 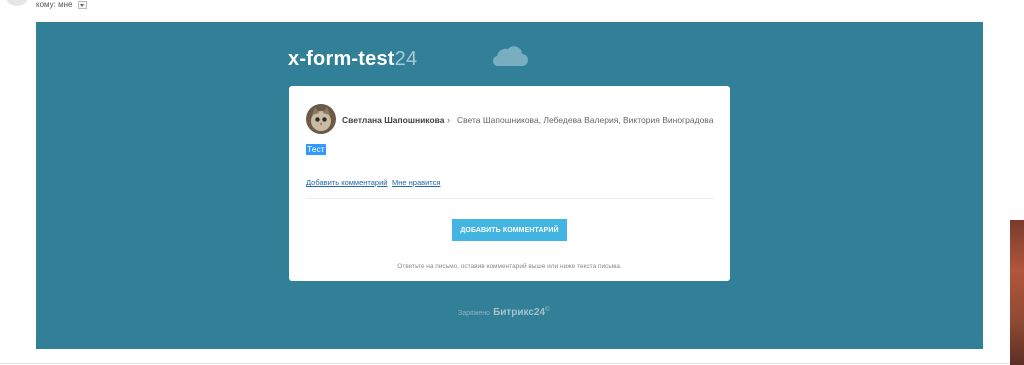 What do you see at coordinates (82, 4) in the screenshot?
I see `details-dropdown-icon` at bounding box center [82, 4].